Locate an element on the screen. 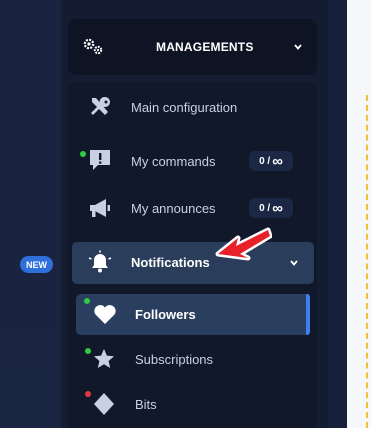  managements-label: MANAGEMENTS is located at coordinates (205, 47).